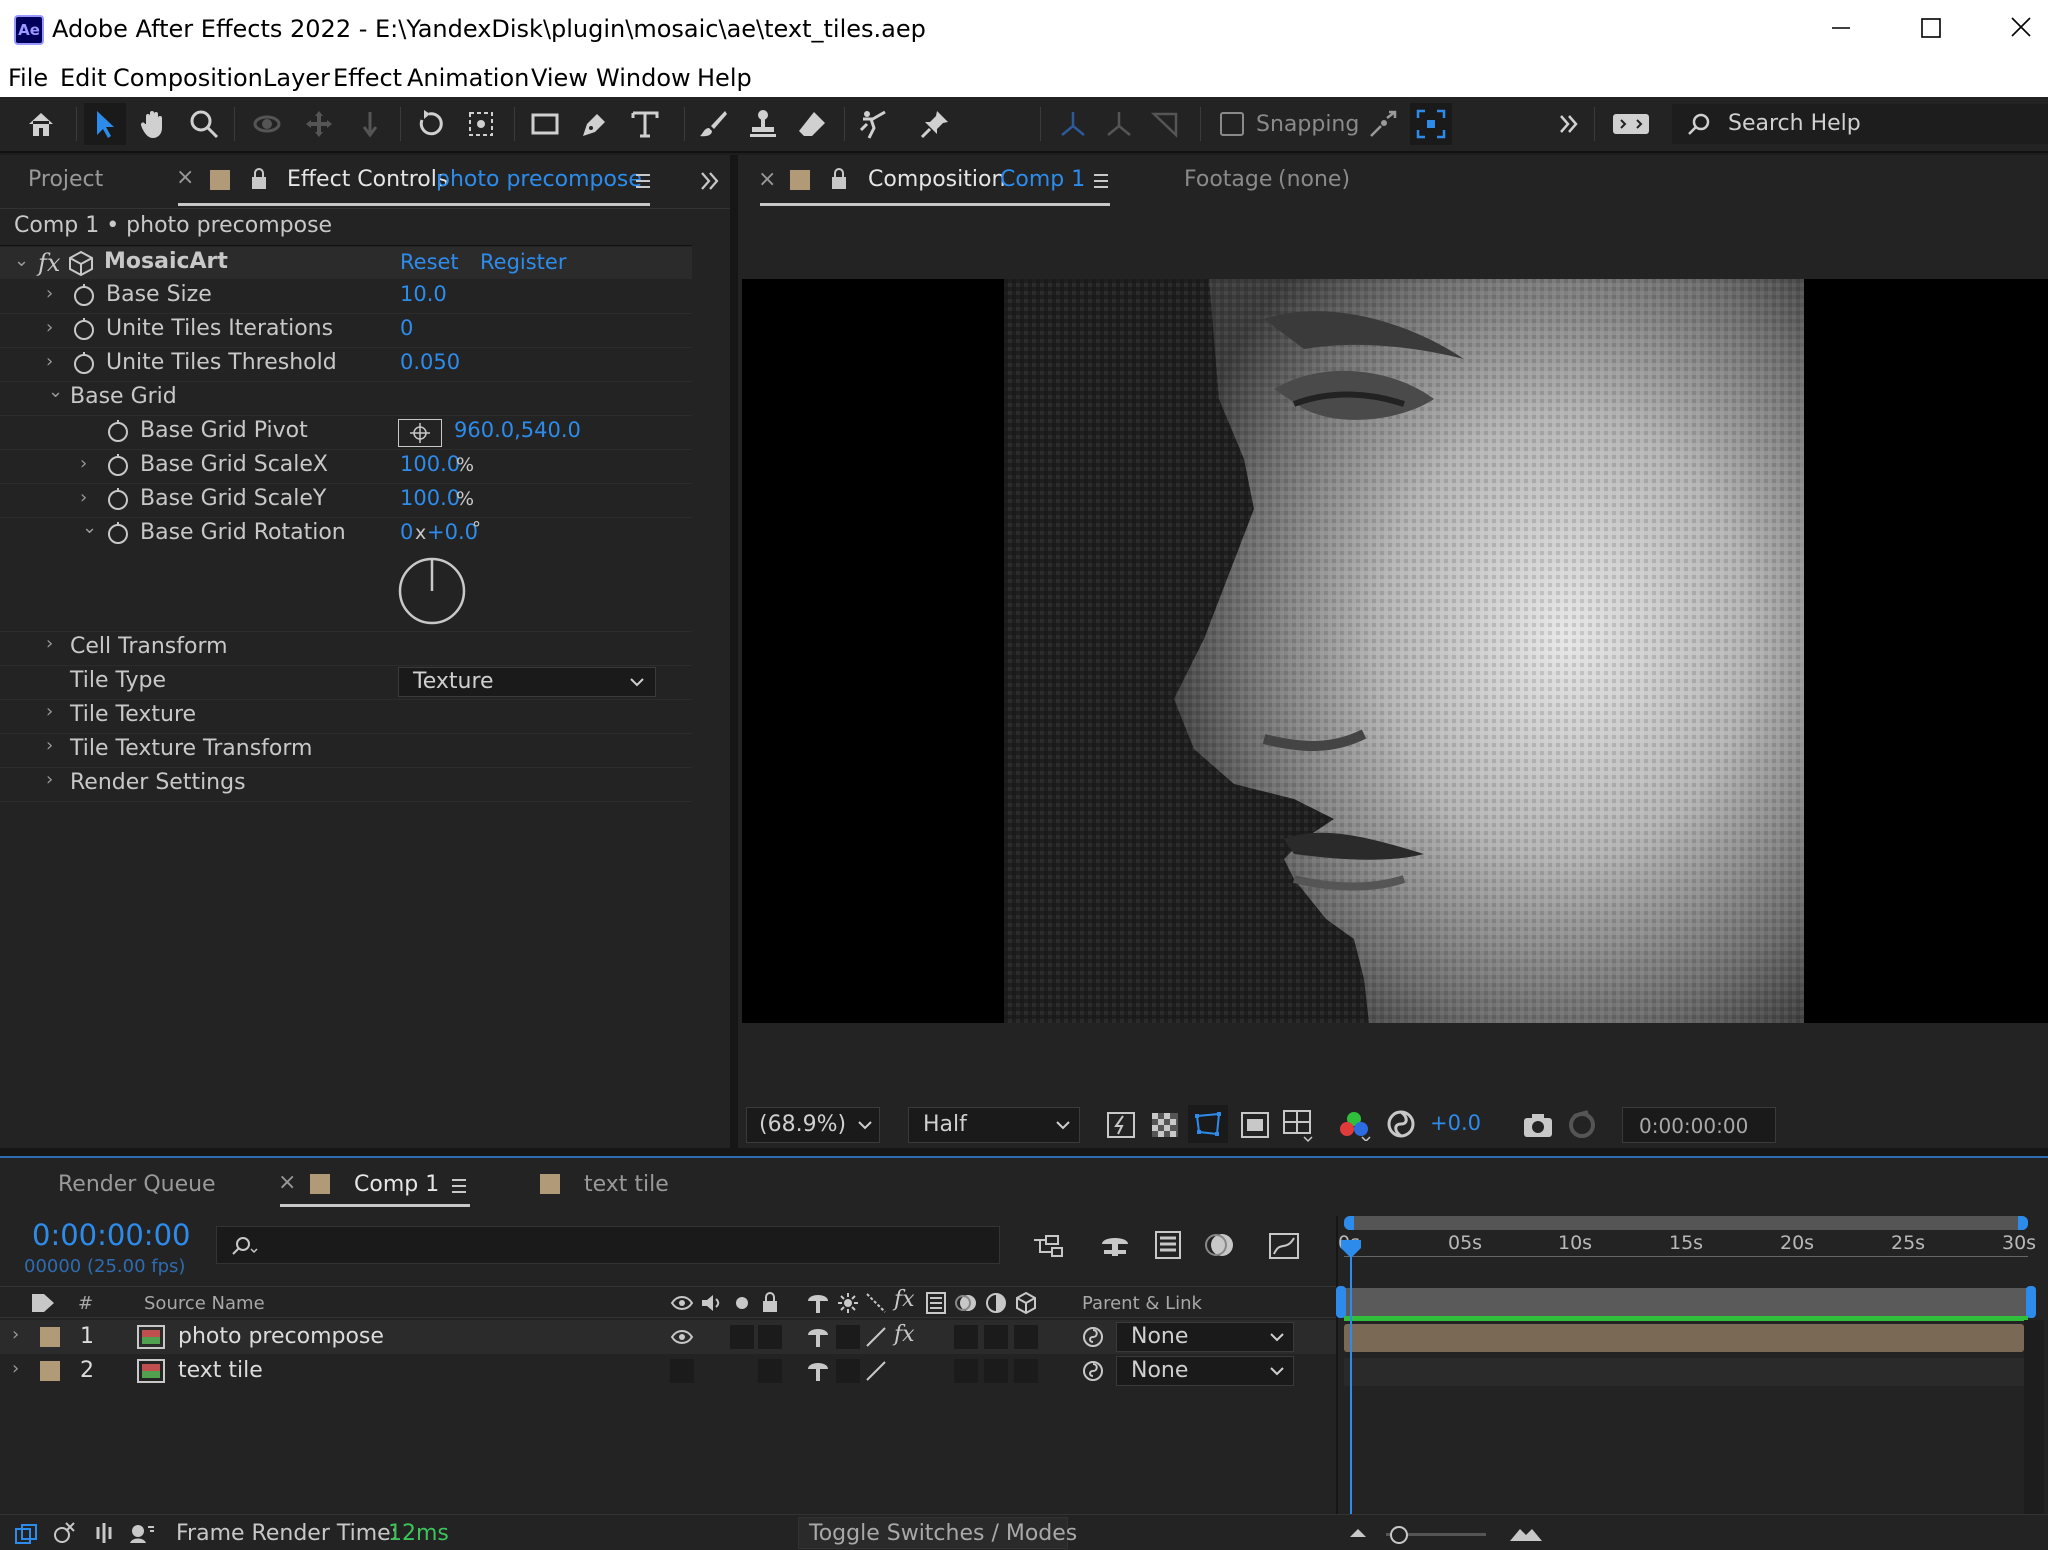 Image resolution: width=2048 pixels, height=1550 pixels. Describe the element at coordinates (1455, 1123) in the screenshot. I see `exposure-value: +0.0` at that location.